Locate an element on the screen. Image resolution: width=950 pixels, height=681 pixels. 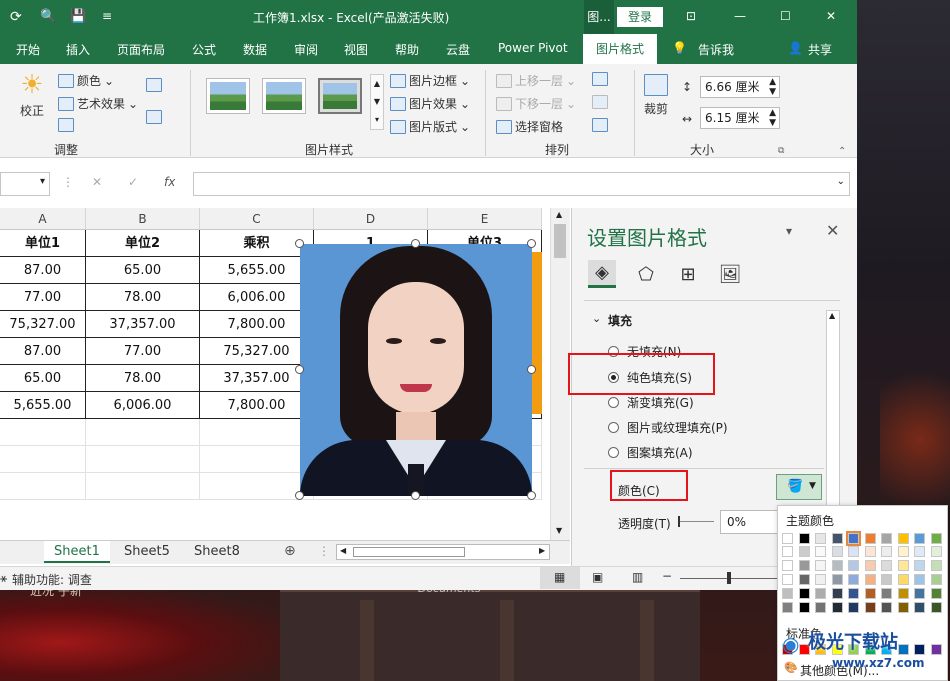
scroll-right-icon: ▶ is located at coordinates (542, 550).